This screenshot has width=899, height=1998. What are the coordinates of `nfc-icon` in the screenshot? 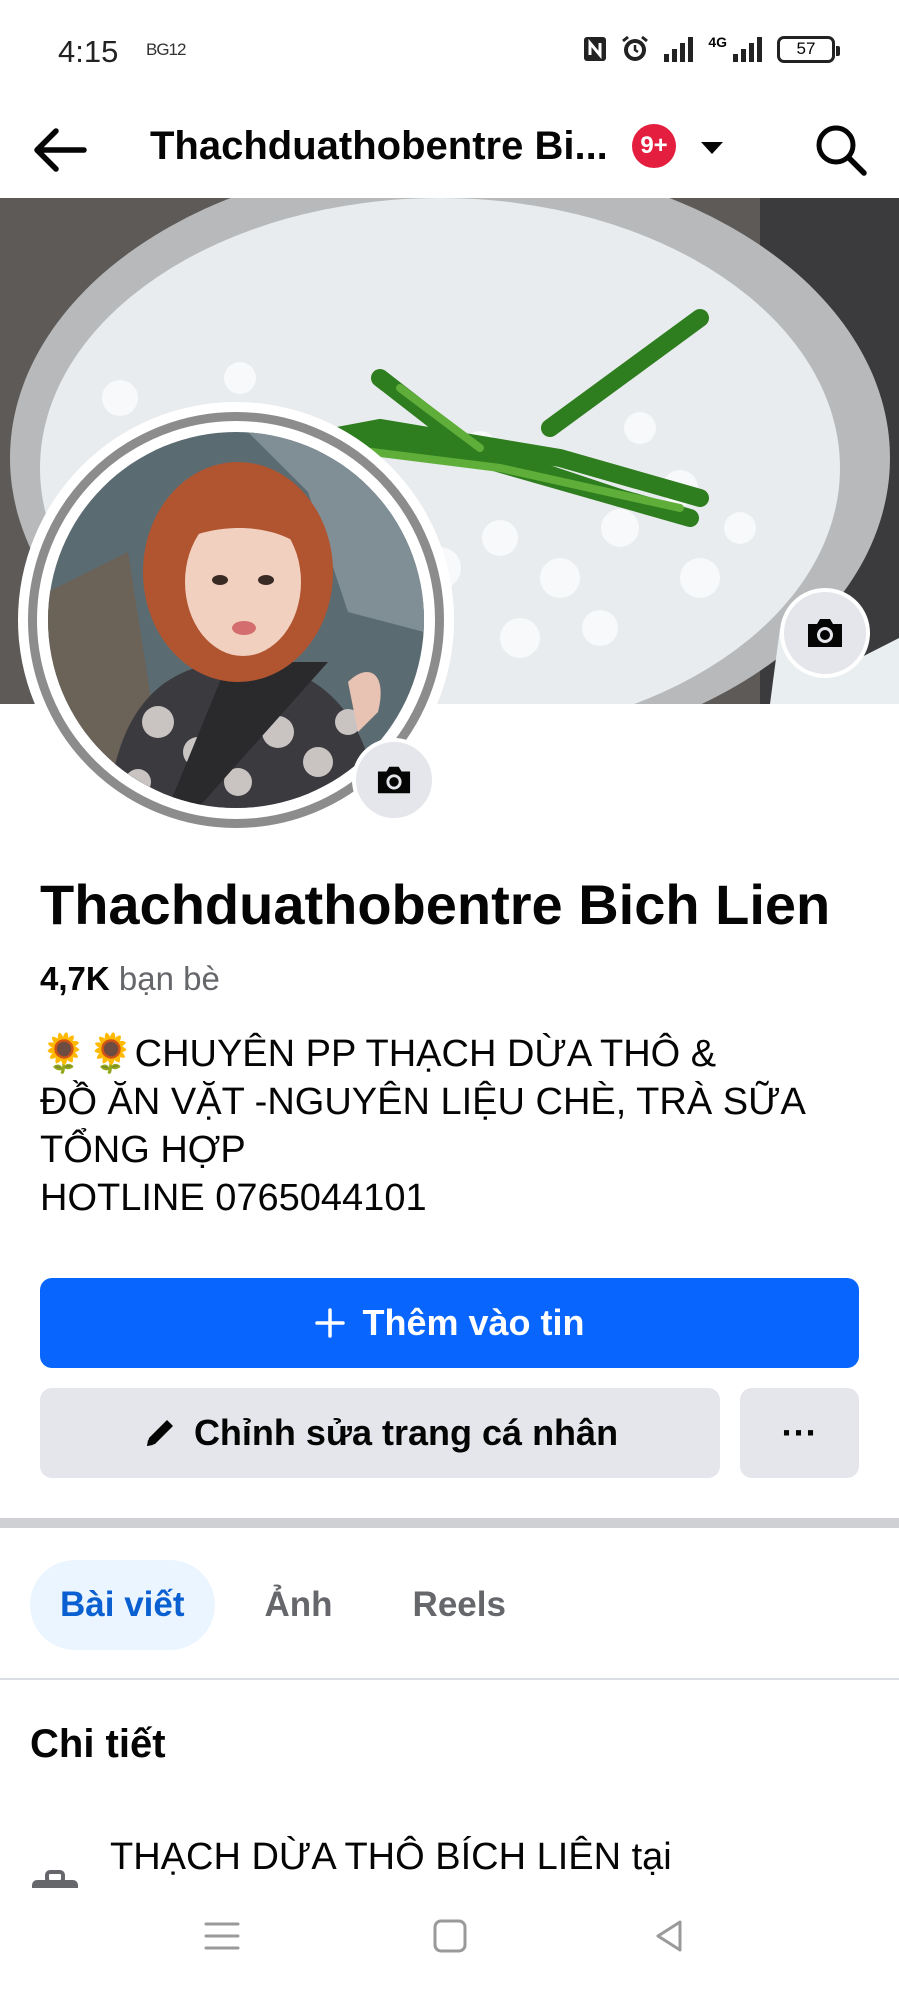 It's located at (595, 49).